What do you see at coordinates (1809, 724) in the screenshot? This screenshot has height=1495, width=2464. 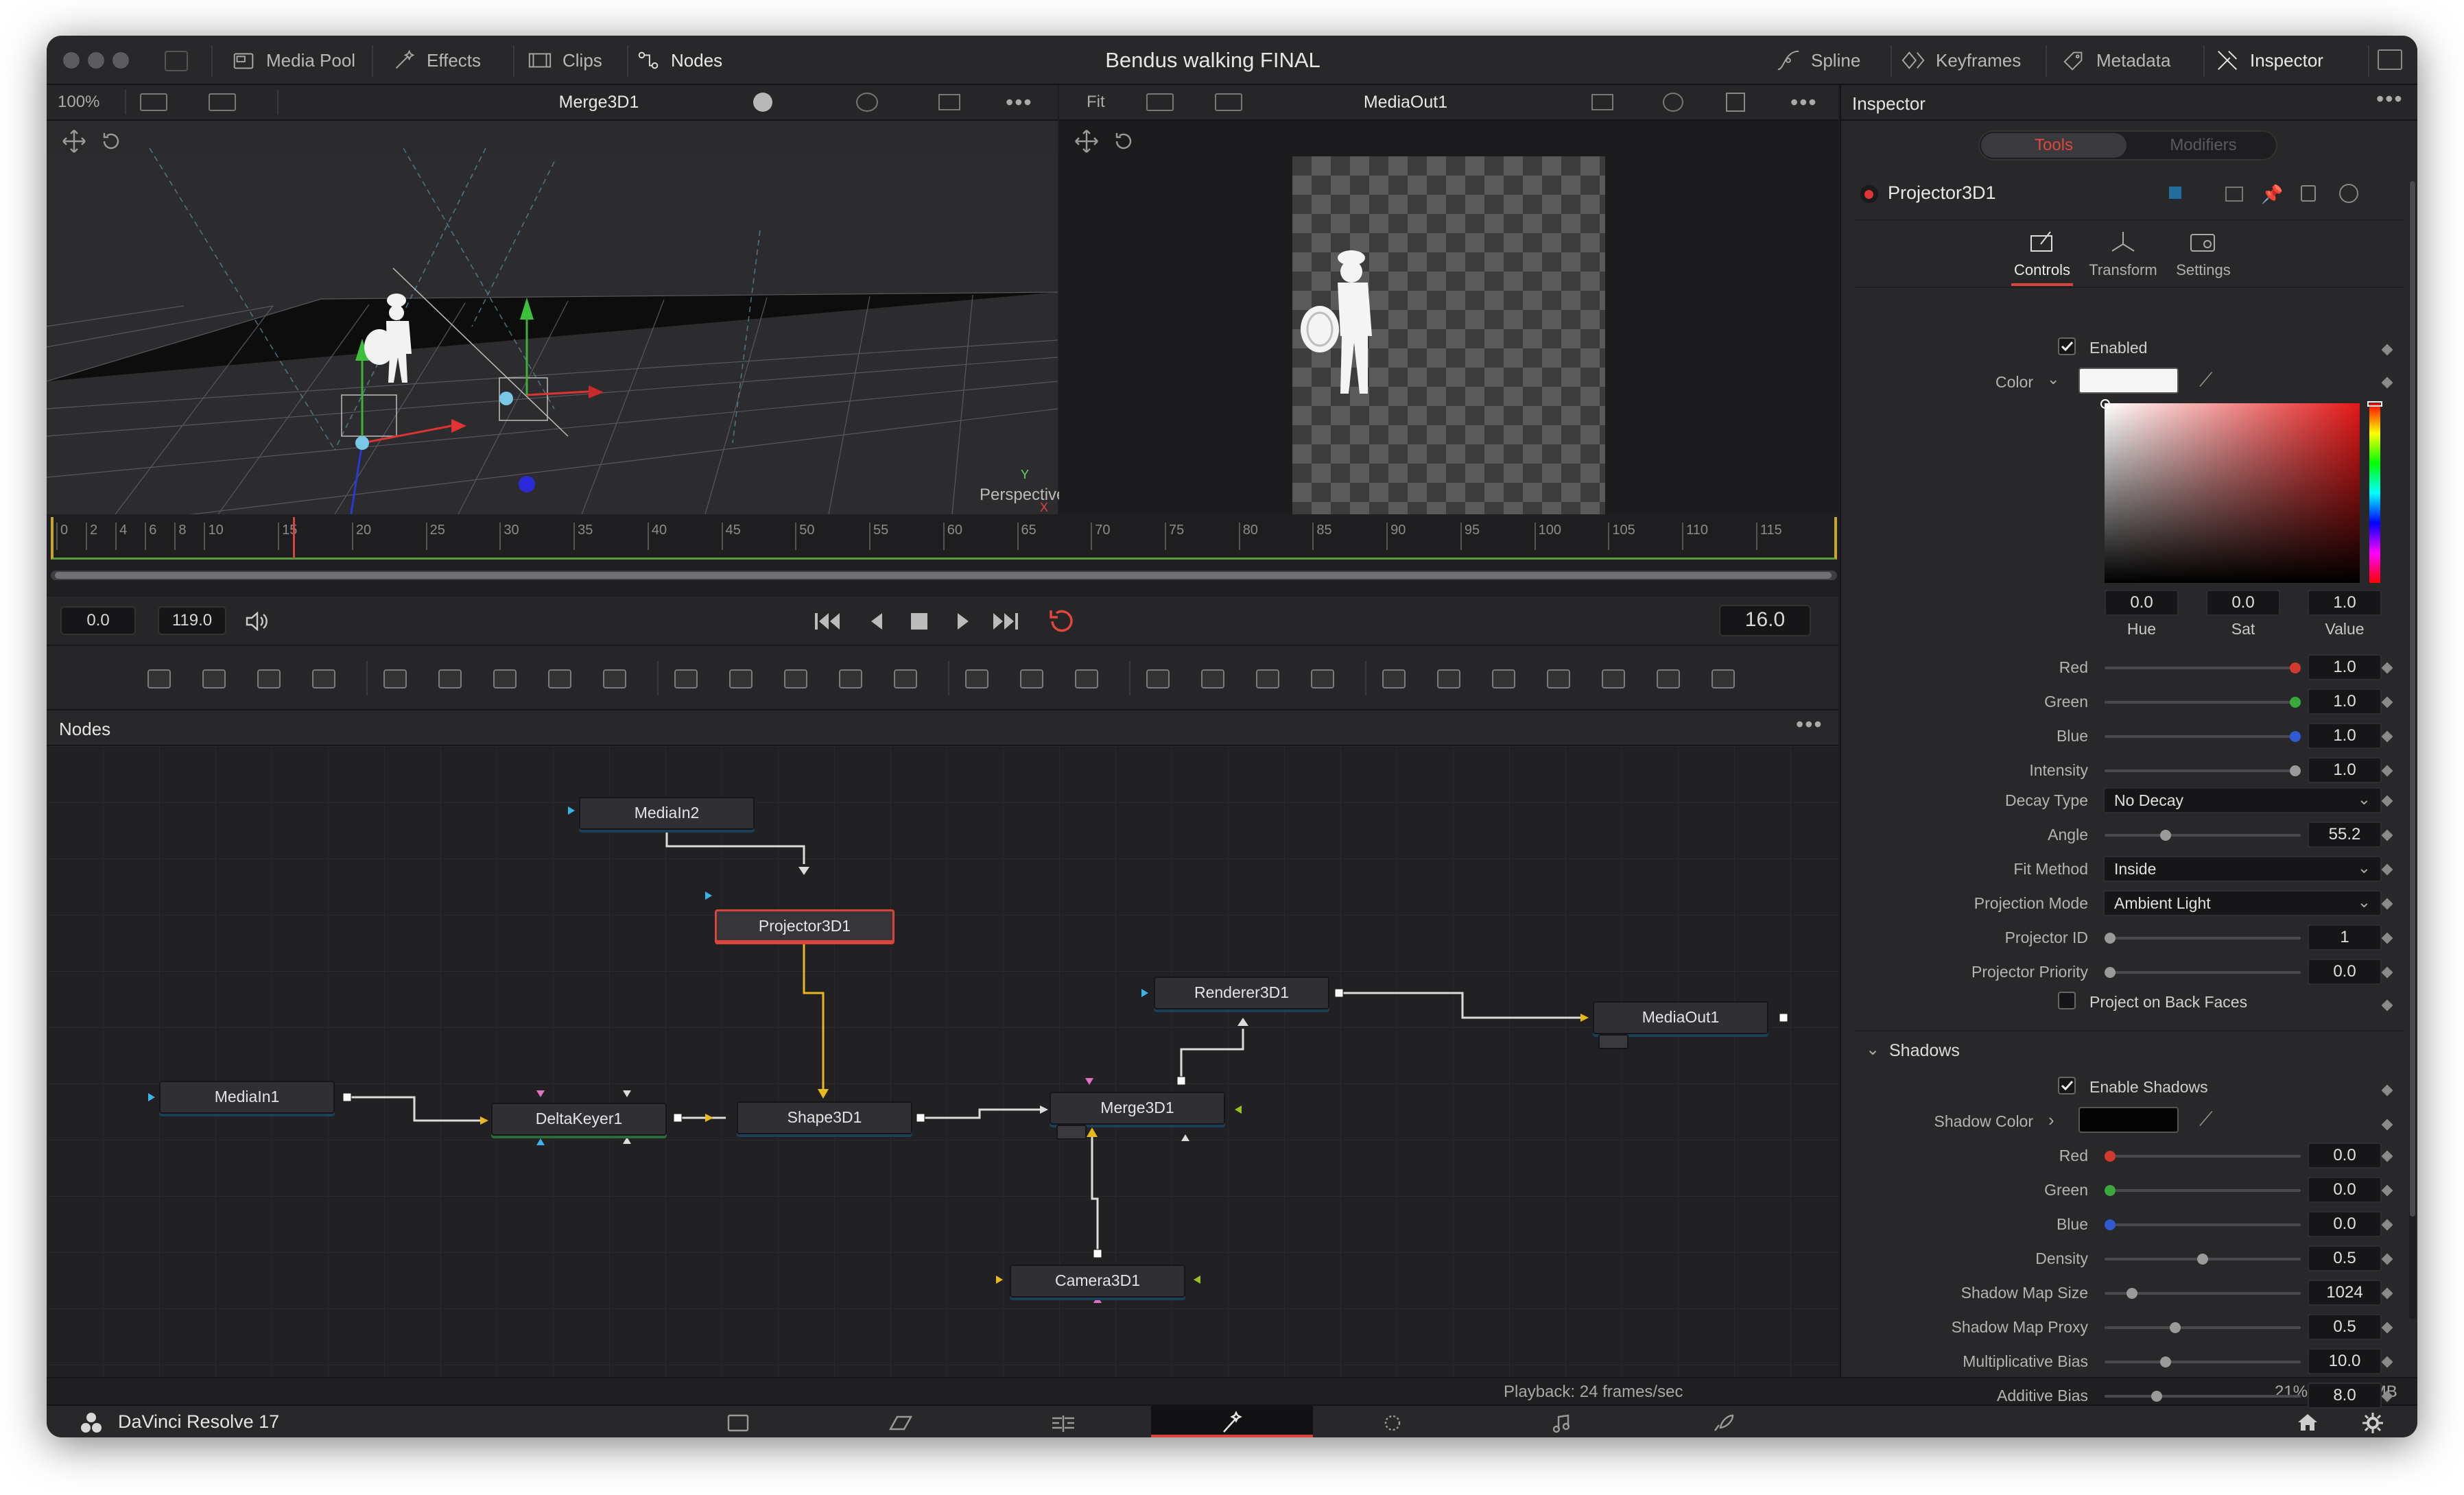 I see `nodes-menu-icon: •••` at bounding box center [1809, 724].